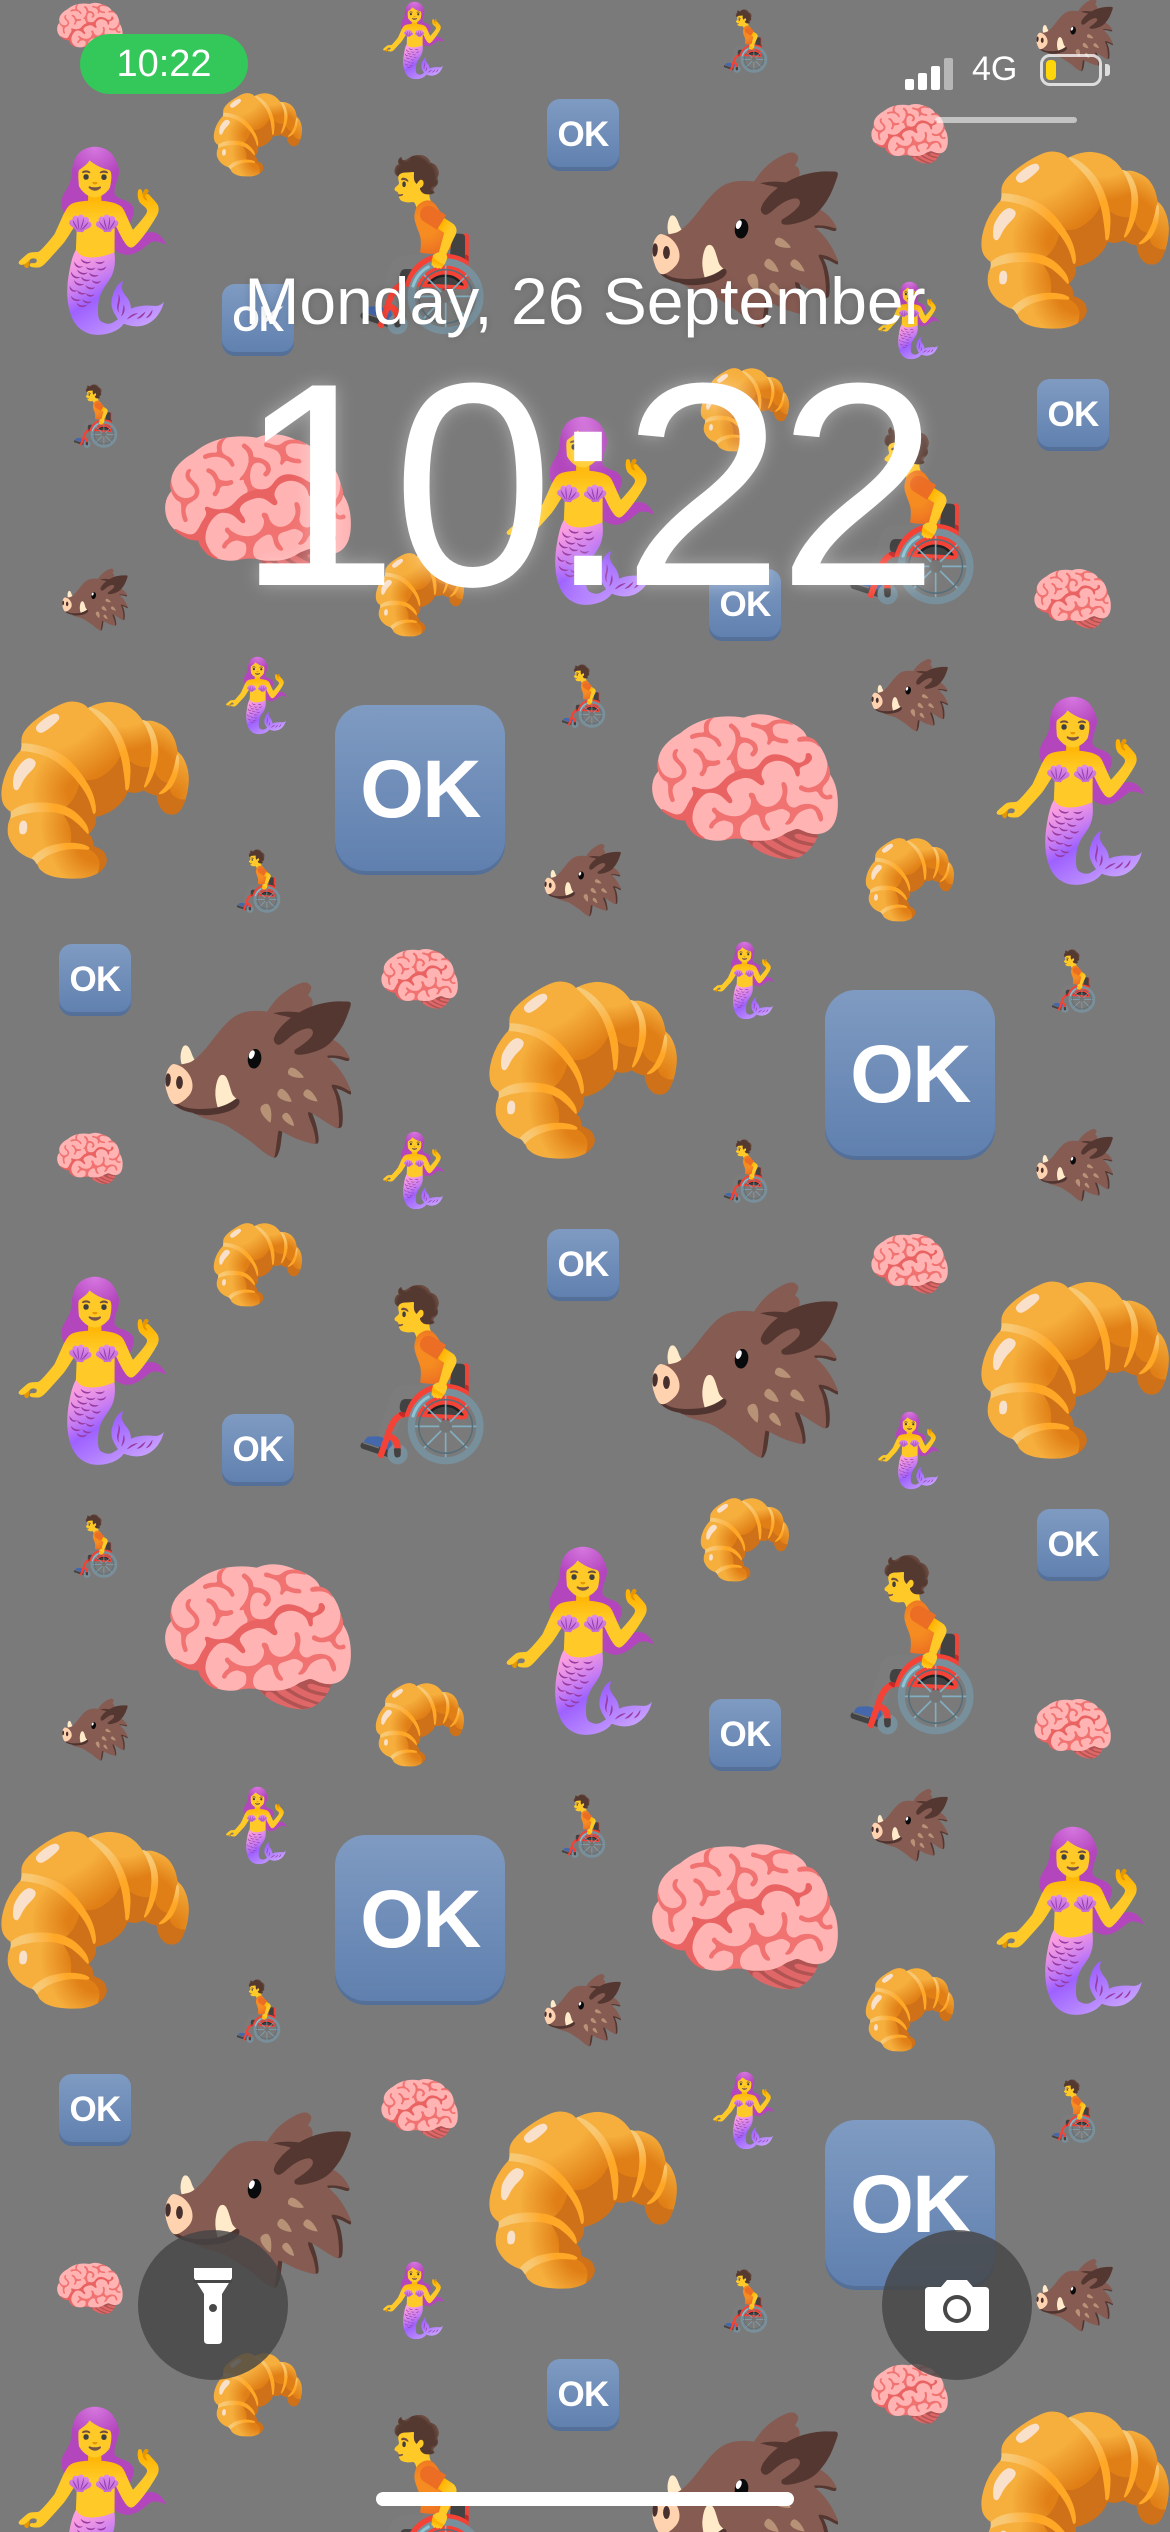  I want to click on flashlight-icon, so click(213, 2306).